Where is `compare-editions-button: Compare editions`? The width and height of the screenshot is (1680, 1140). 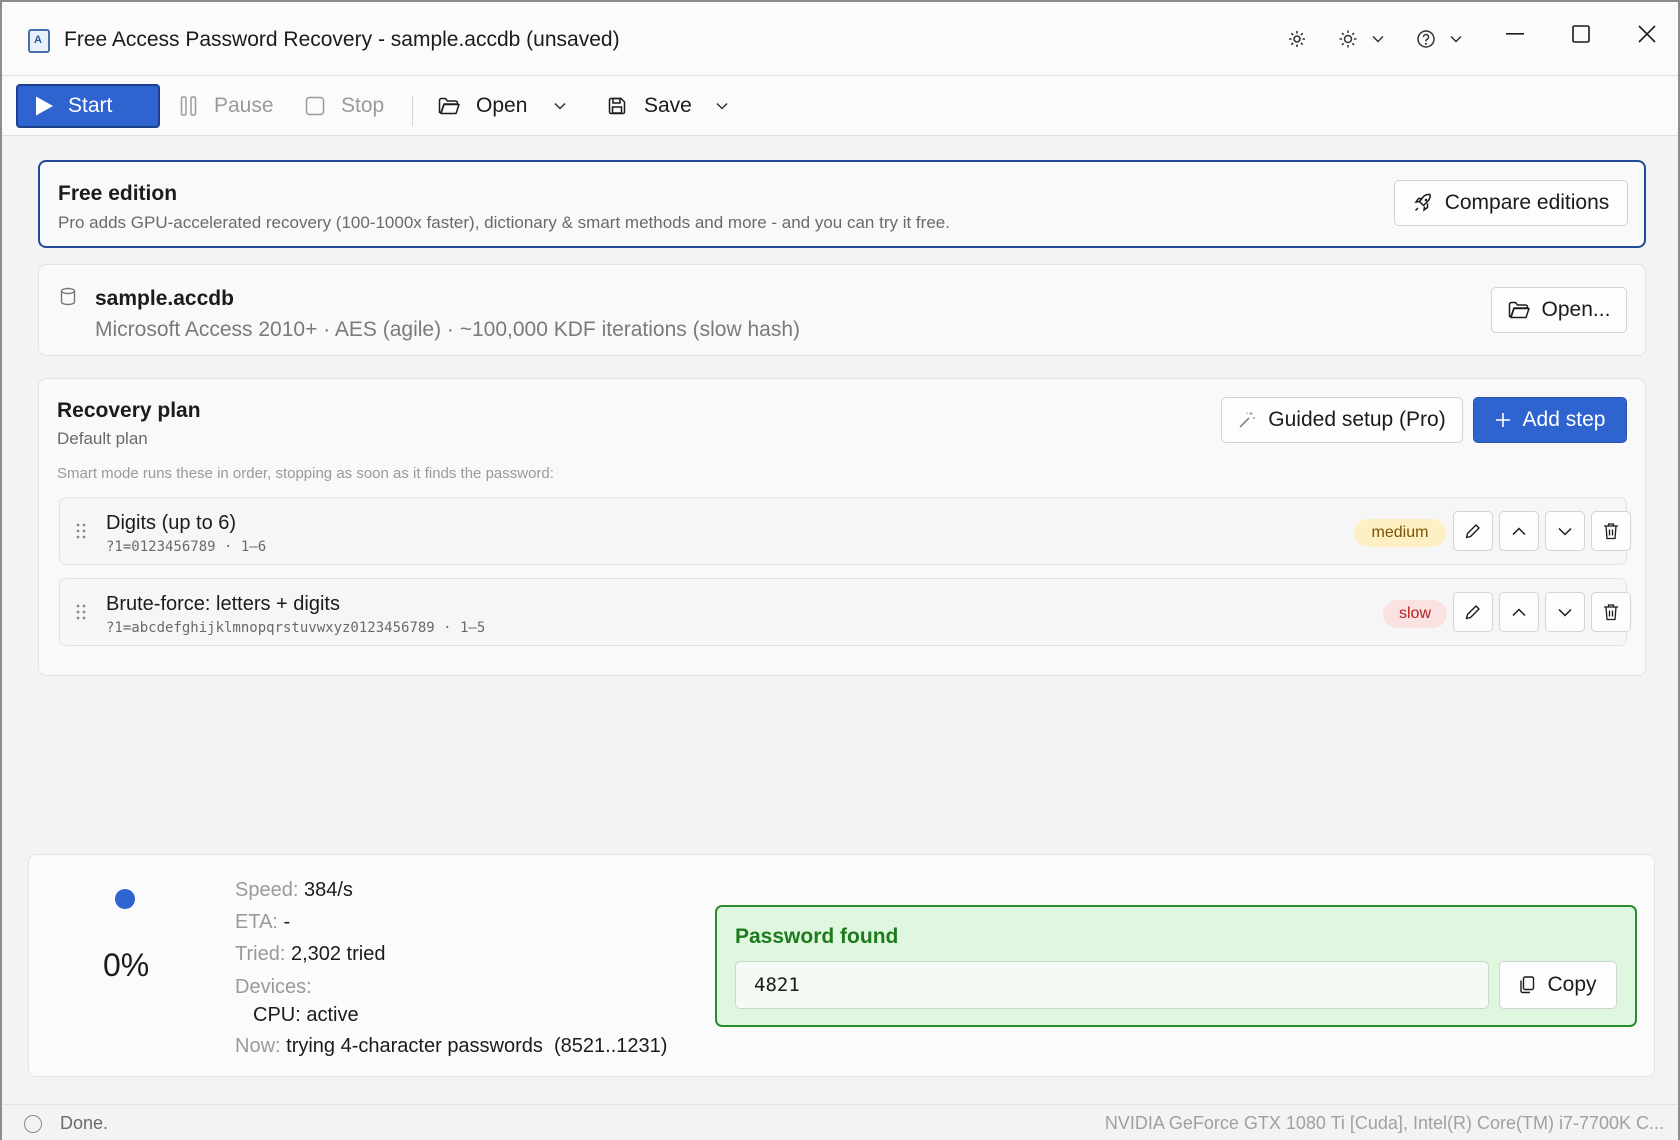 compare-editions-button: Compare editions is located at coordinates (1511, 203).